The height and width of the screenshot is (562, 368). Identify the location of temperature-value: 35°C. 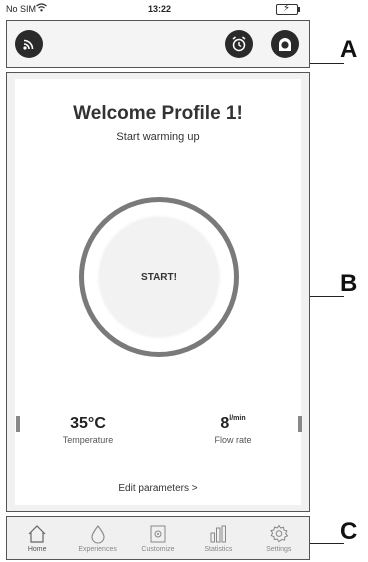
(88, 423).